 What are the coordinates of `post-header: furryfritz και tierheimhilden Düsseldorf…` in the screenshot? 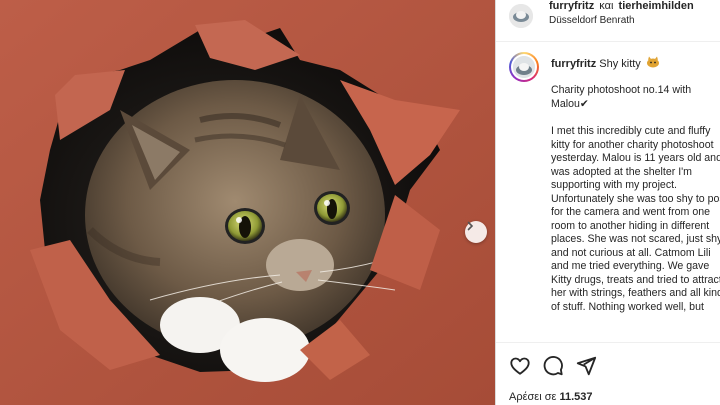 It's located at (608, 21).